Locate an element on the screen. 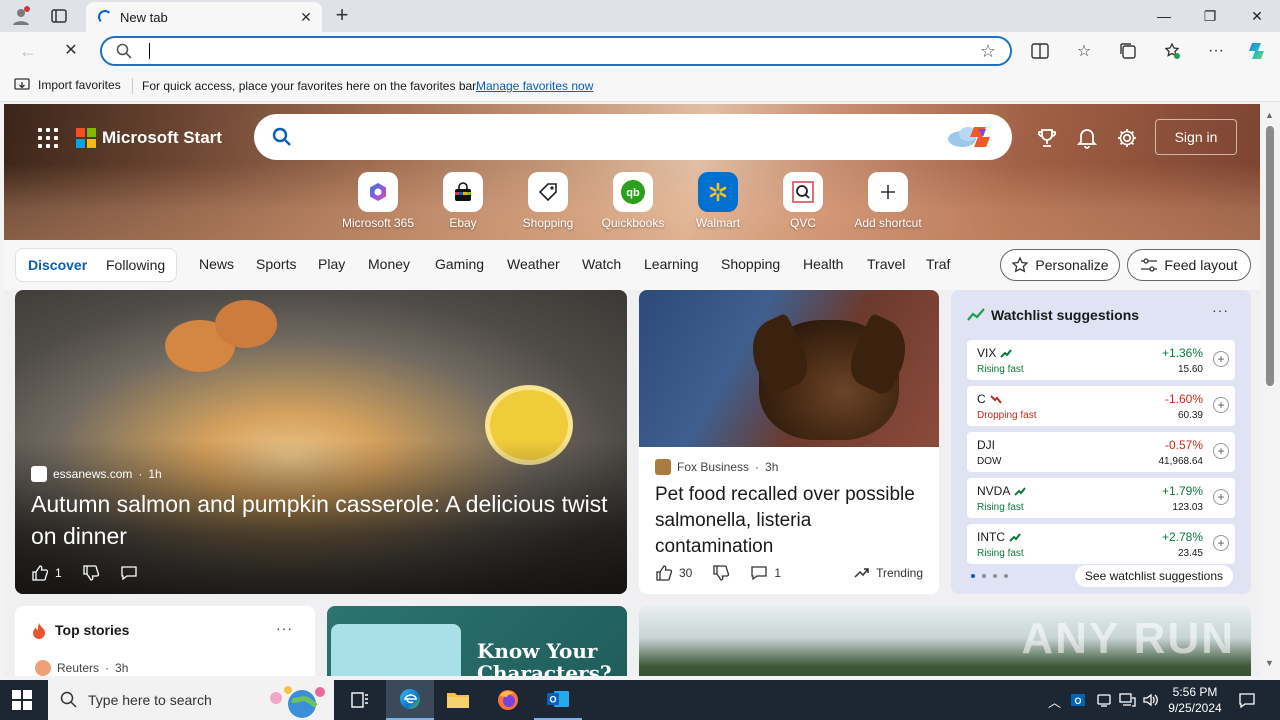 The height and width of the screenshot is (720, 1280). back-button: ← is located at coordinates (28, 51).